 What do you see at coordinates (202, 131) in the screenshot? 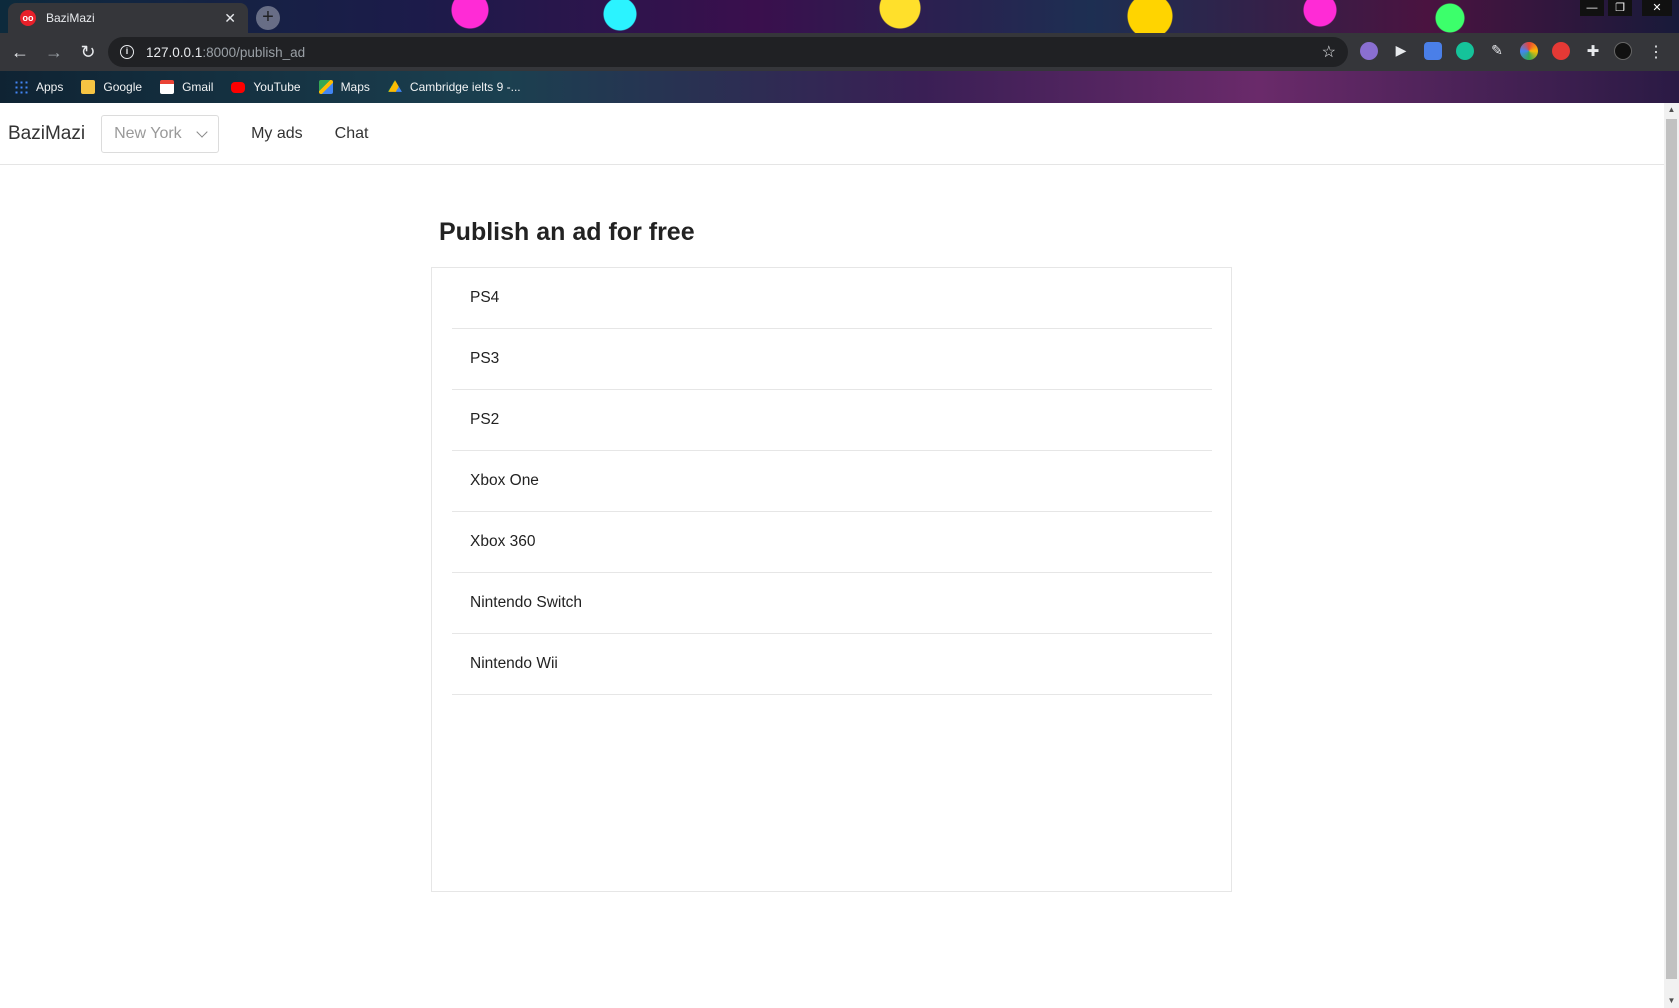
I see `chevron-down-icon` at bounding box center [202, 131].